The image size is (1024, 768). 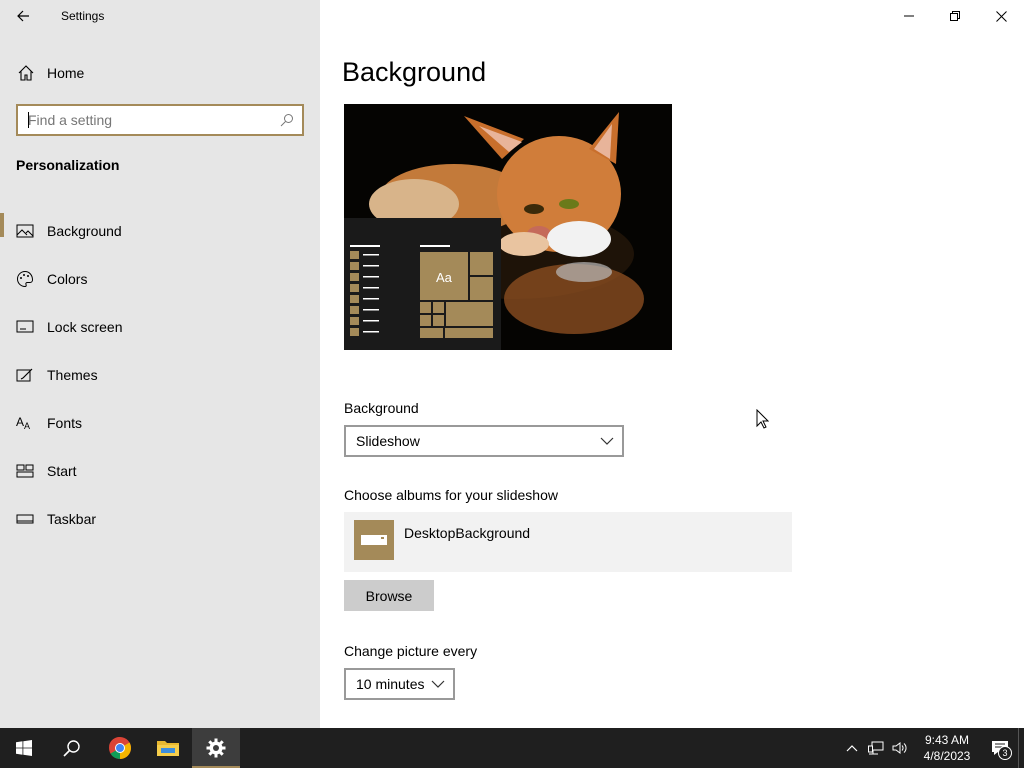 What do you see at coordinates (1021, 748) in the screenshot?
I see `show-desktop-button` at bounding box center [1021, 748].